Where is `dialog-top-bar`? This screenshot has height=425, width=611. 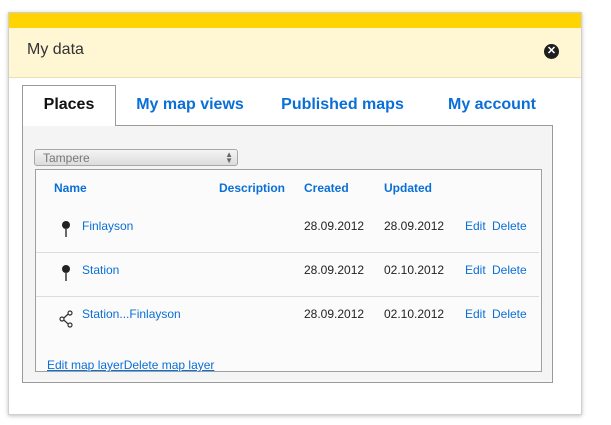
dialog-top-bar is located at coordinates (295, 20).